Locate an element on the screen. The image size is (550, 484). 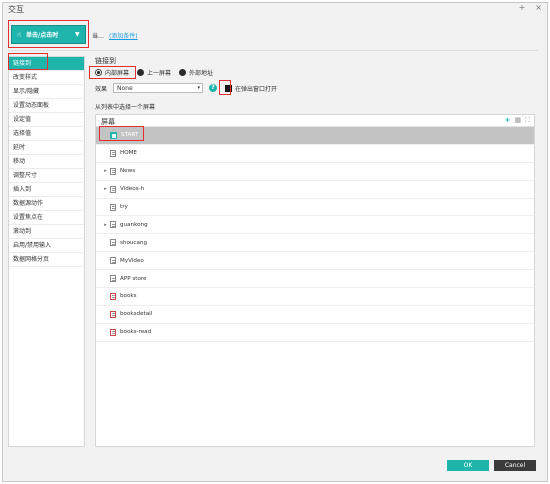
screen-name: News is located at coordinates (128, 171).